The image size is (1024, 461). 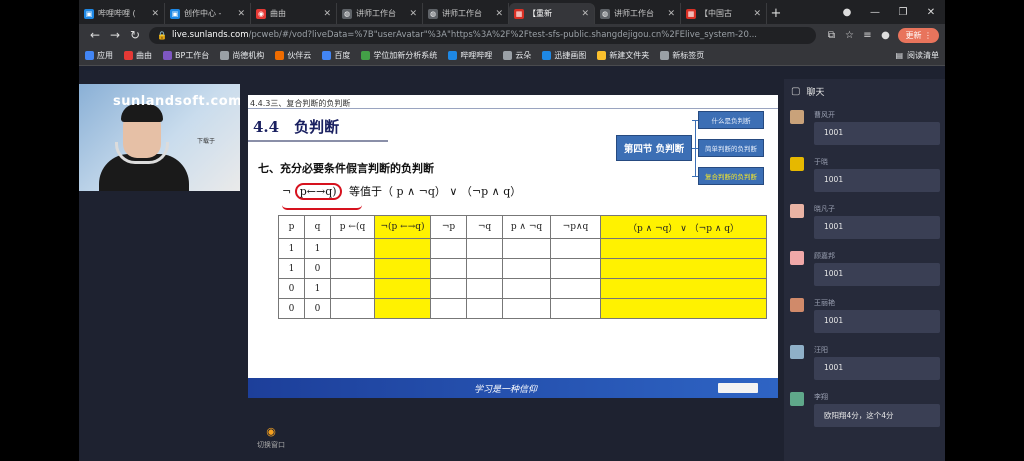 What do you see at coordinates (849, 35) in the screenshot?
I see `bookmark-star-icon: ☆` at bounding box center [849, 35].